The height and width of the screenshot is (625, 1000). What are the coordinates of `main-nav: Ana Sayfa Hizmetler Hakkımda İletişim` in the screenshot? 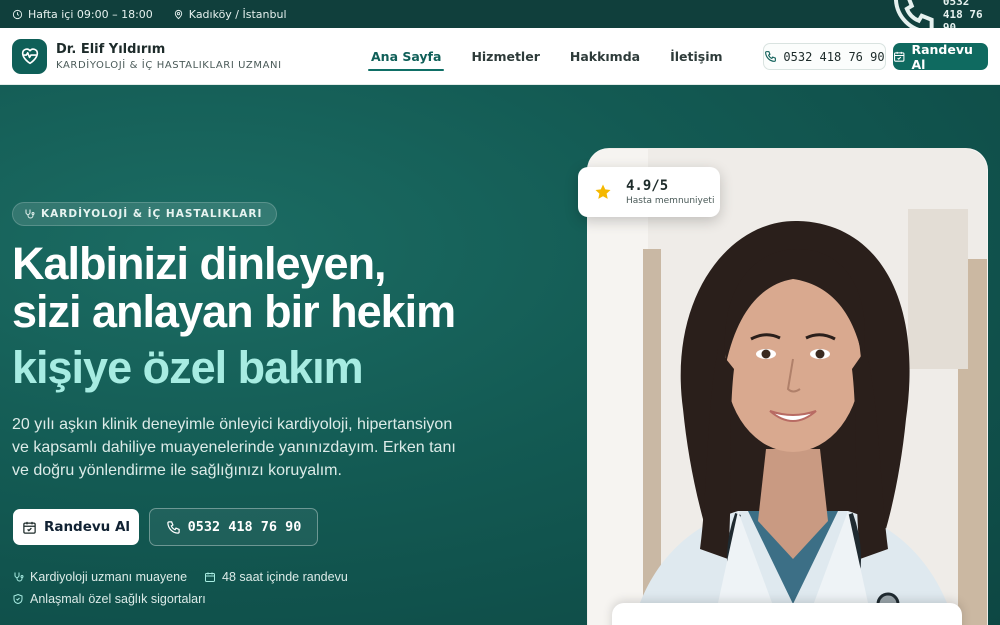 It's located at (547, 56).